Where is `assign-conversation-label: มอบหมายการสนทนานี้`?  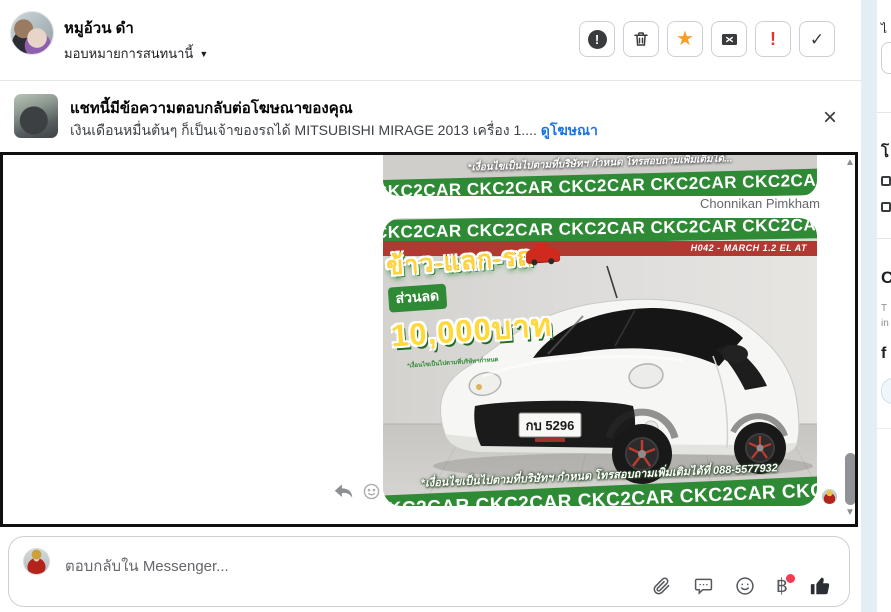
assign-conversation-label: มอบหมายการสนทนานี้ is located at coordinates (129, 53).